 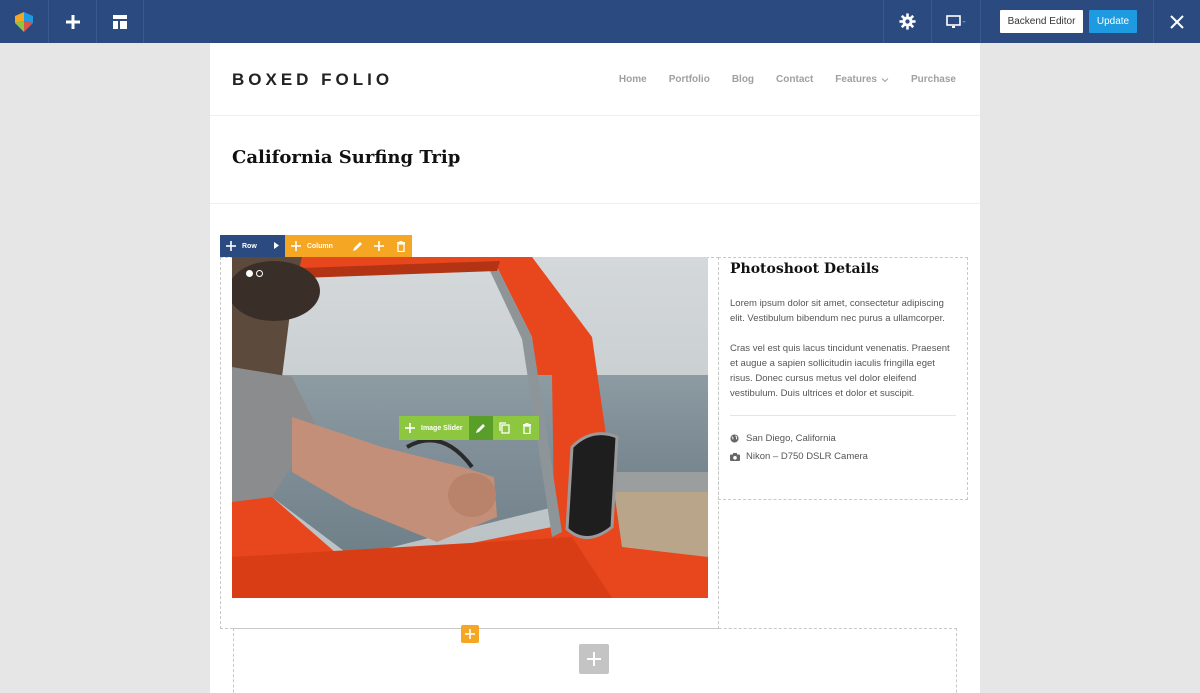 I want to click on title-band: California Surfing Trip, so click(x=595, y=160).